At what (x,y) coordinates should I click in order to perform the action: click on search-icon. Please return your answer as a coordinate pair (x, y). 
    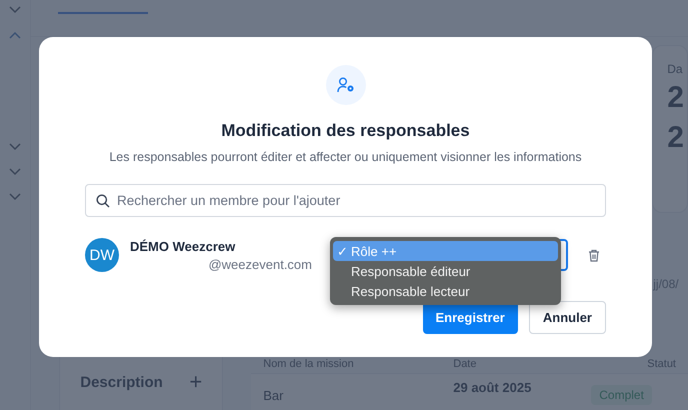
    Looking at the image, I should click on (103, 201).